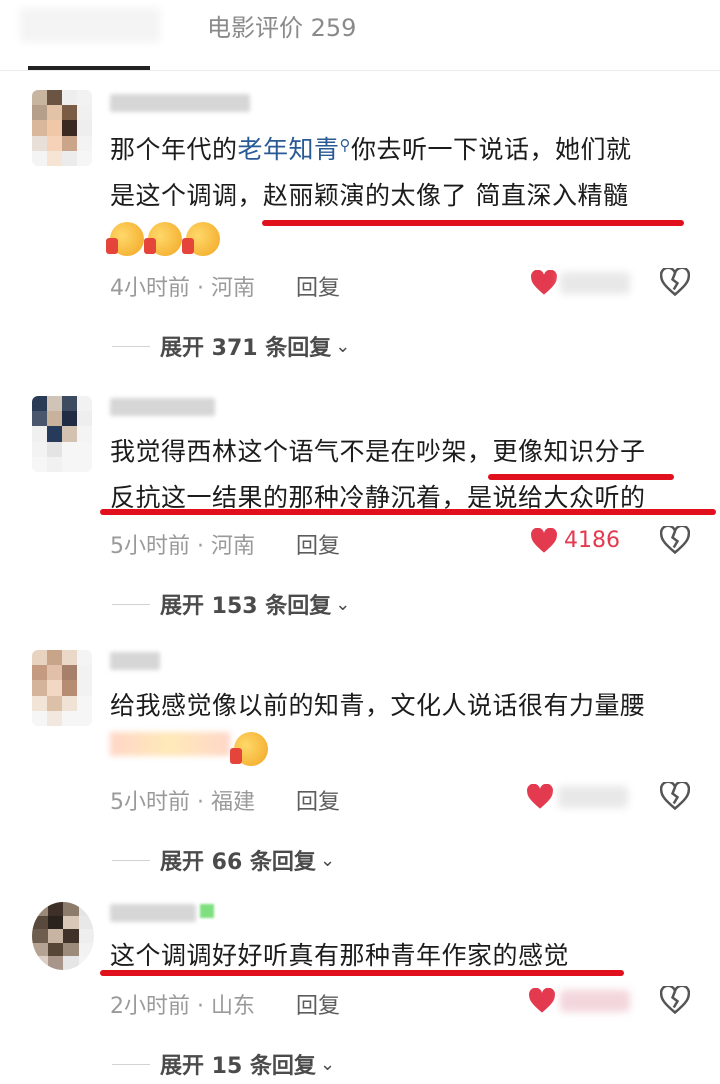  Describe the element at coordinates (182, 802) in the screenshot. I see `comment-meta: 5小时前 · 福建` at that location.